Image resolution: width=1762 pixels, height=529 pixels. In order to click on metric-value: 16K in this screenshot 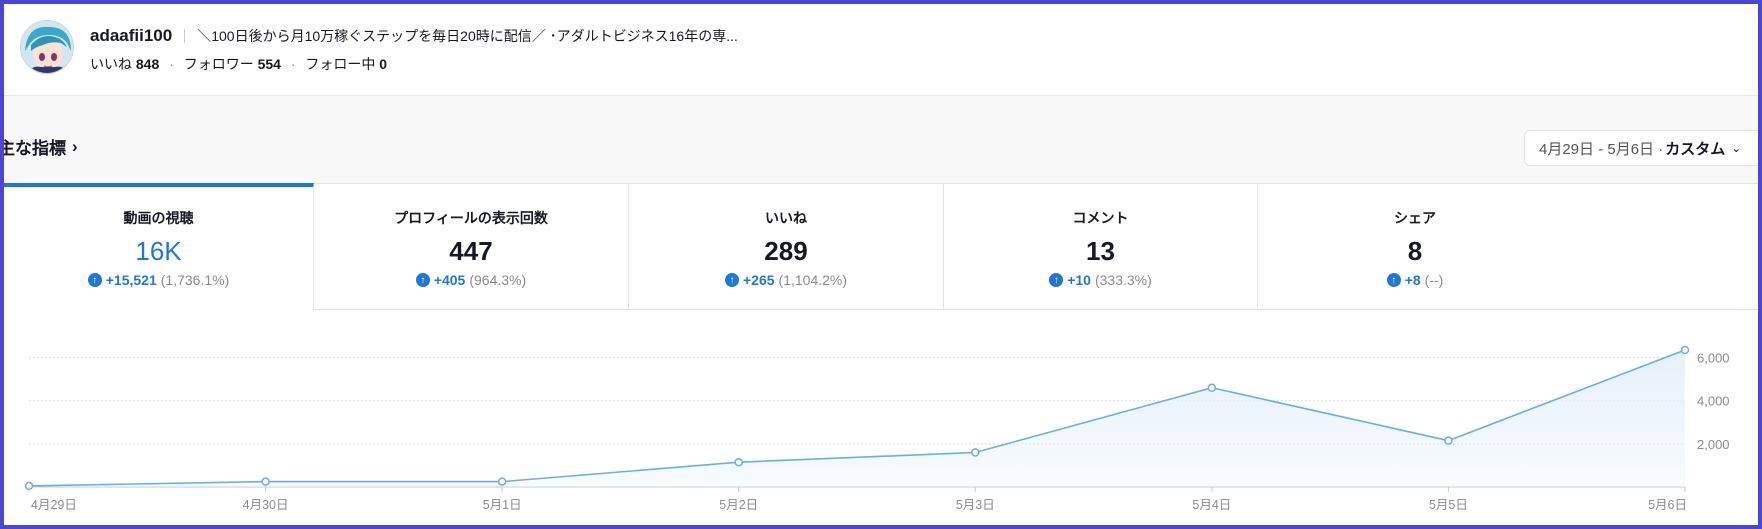, I will do `click(158, 251)`.